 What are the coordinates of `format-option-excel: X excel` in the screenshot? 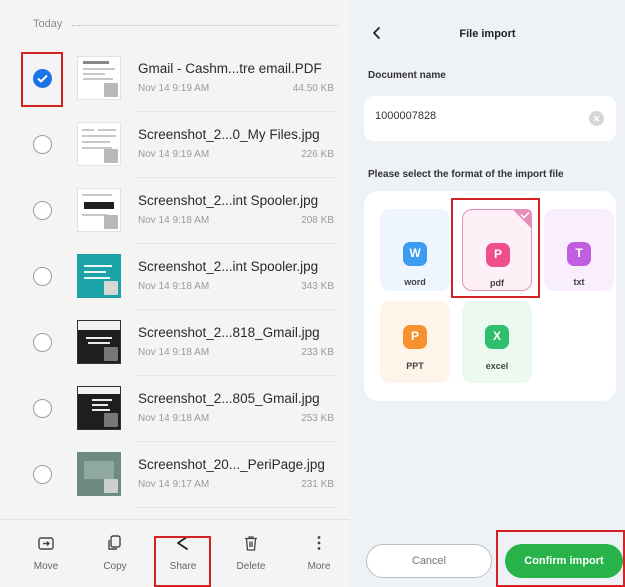 It's located at (497, 342).